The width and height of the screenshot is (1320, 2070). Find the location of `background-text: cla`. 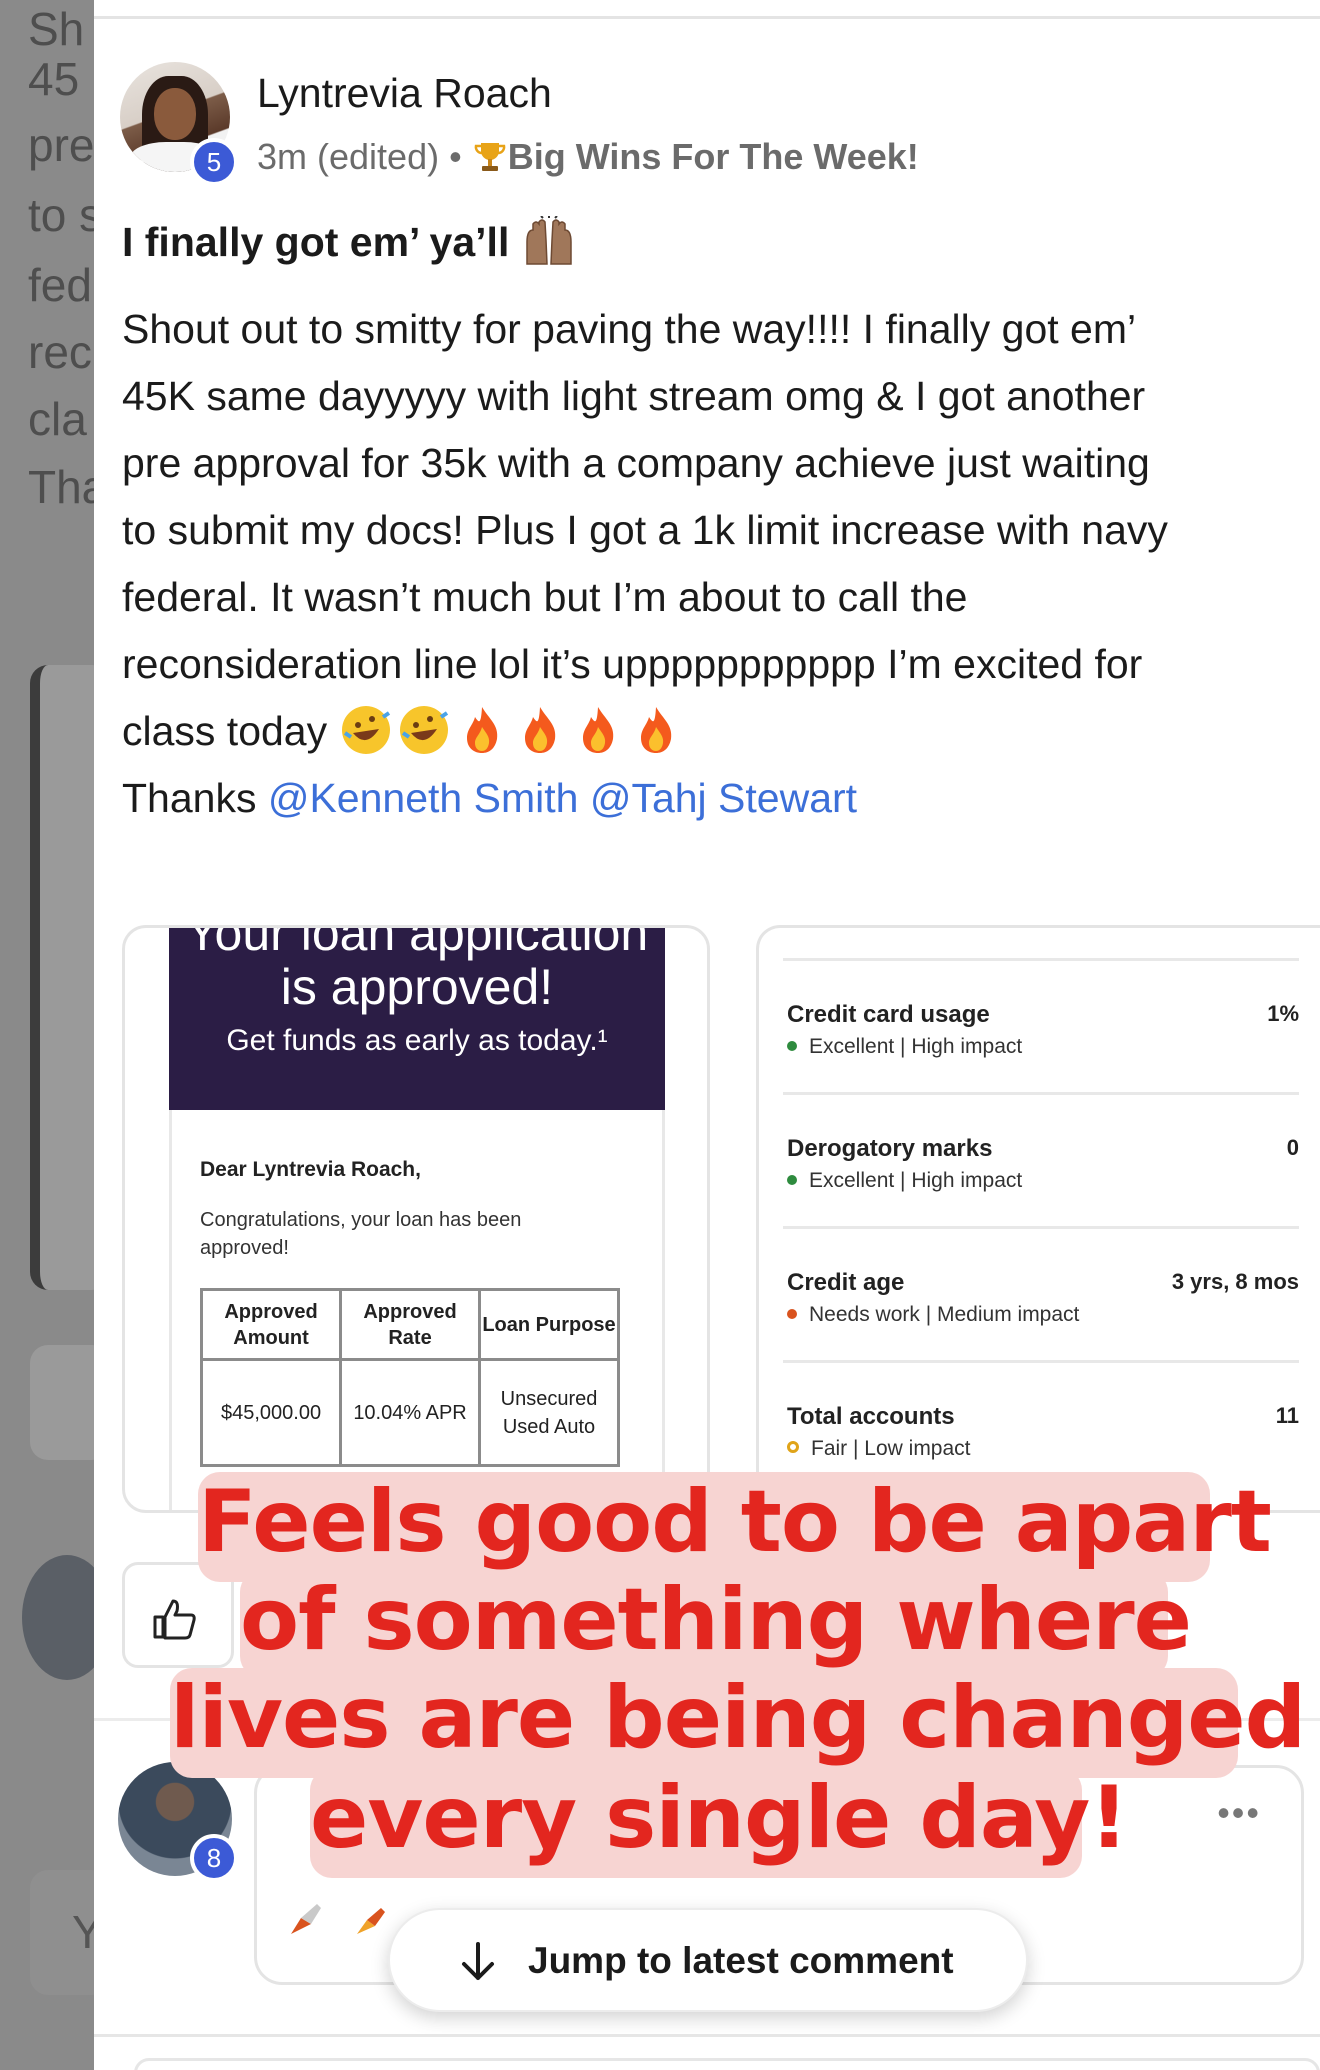

background-text: cla is located at coordinates (57, 419).